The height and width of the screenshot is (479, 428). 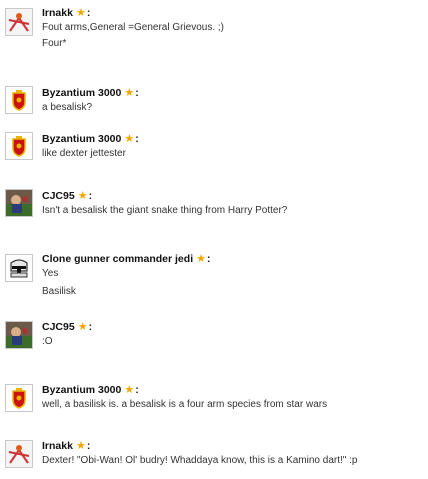 What do you see at coordinates (47, 341) in the screenshot?
I see `post-text: :O` at bounding box center [47, 341].